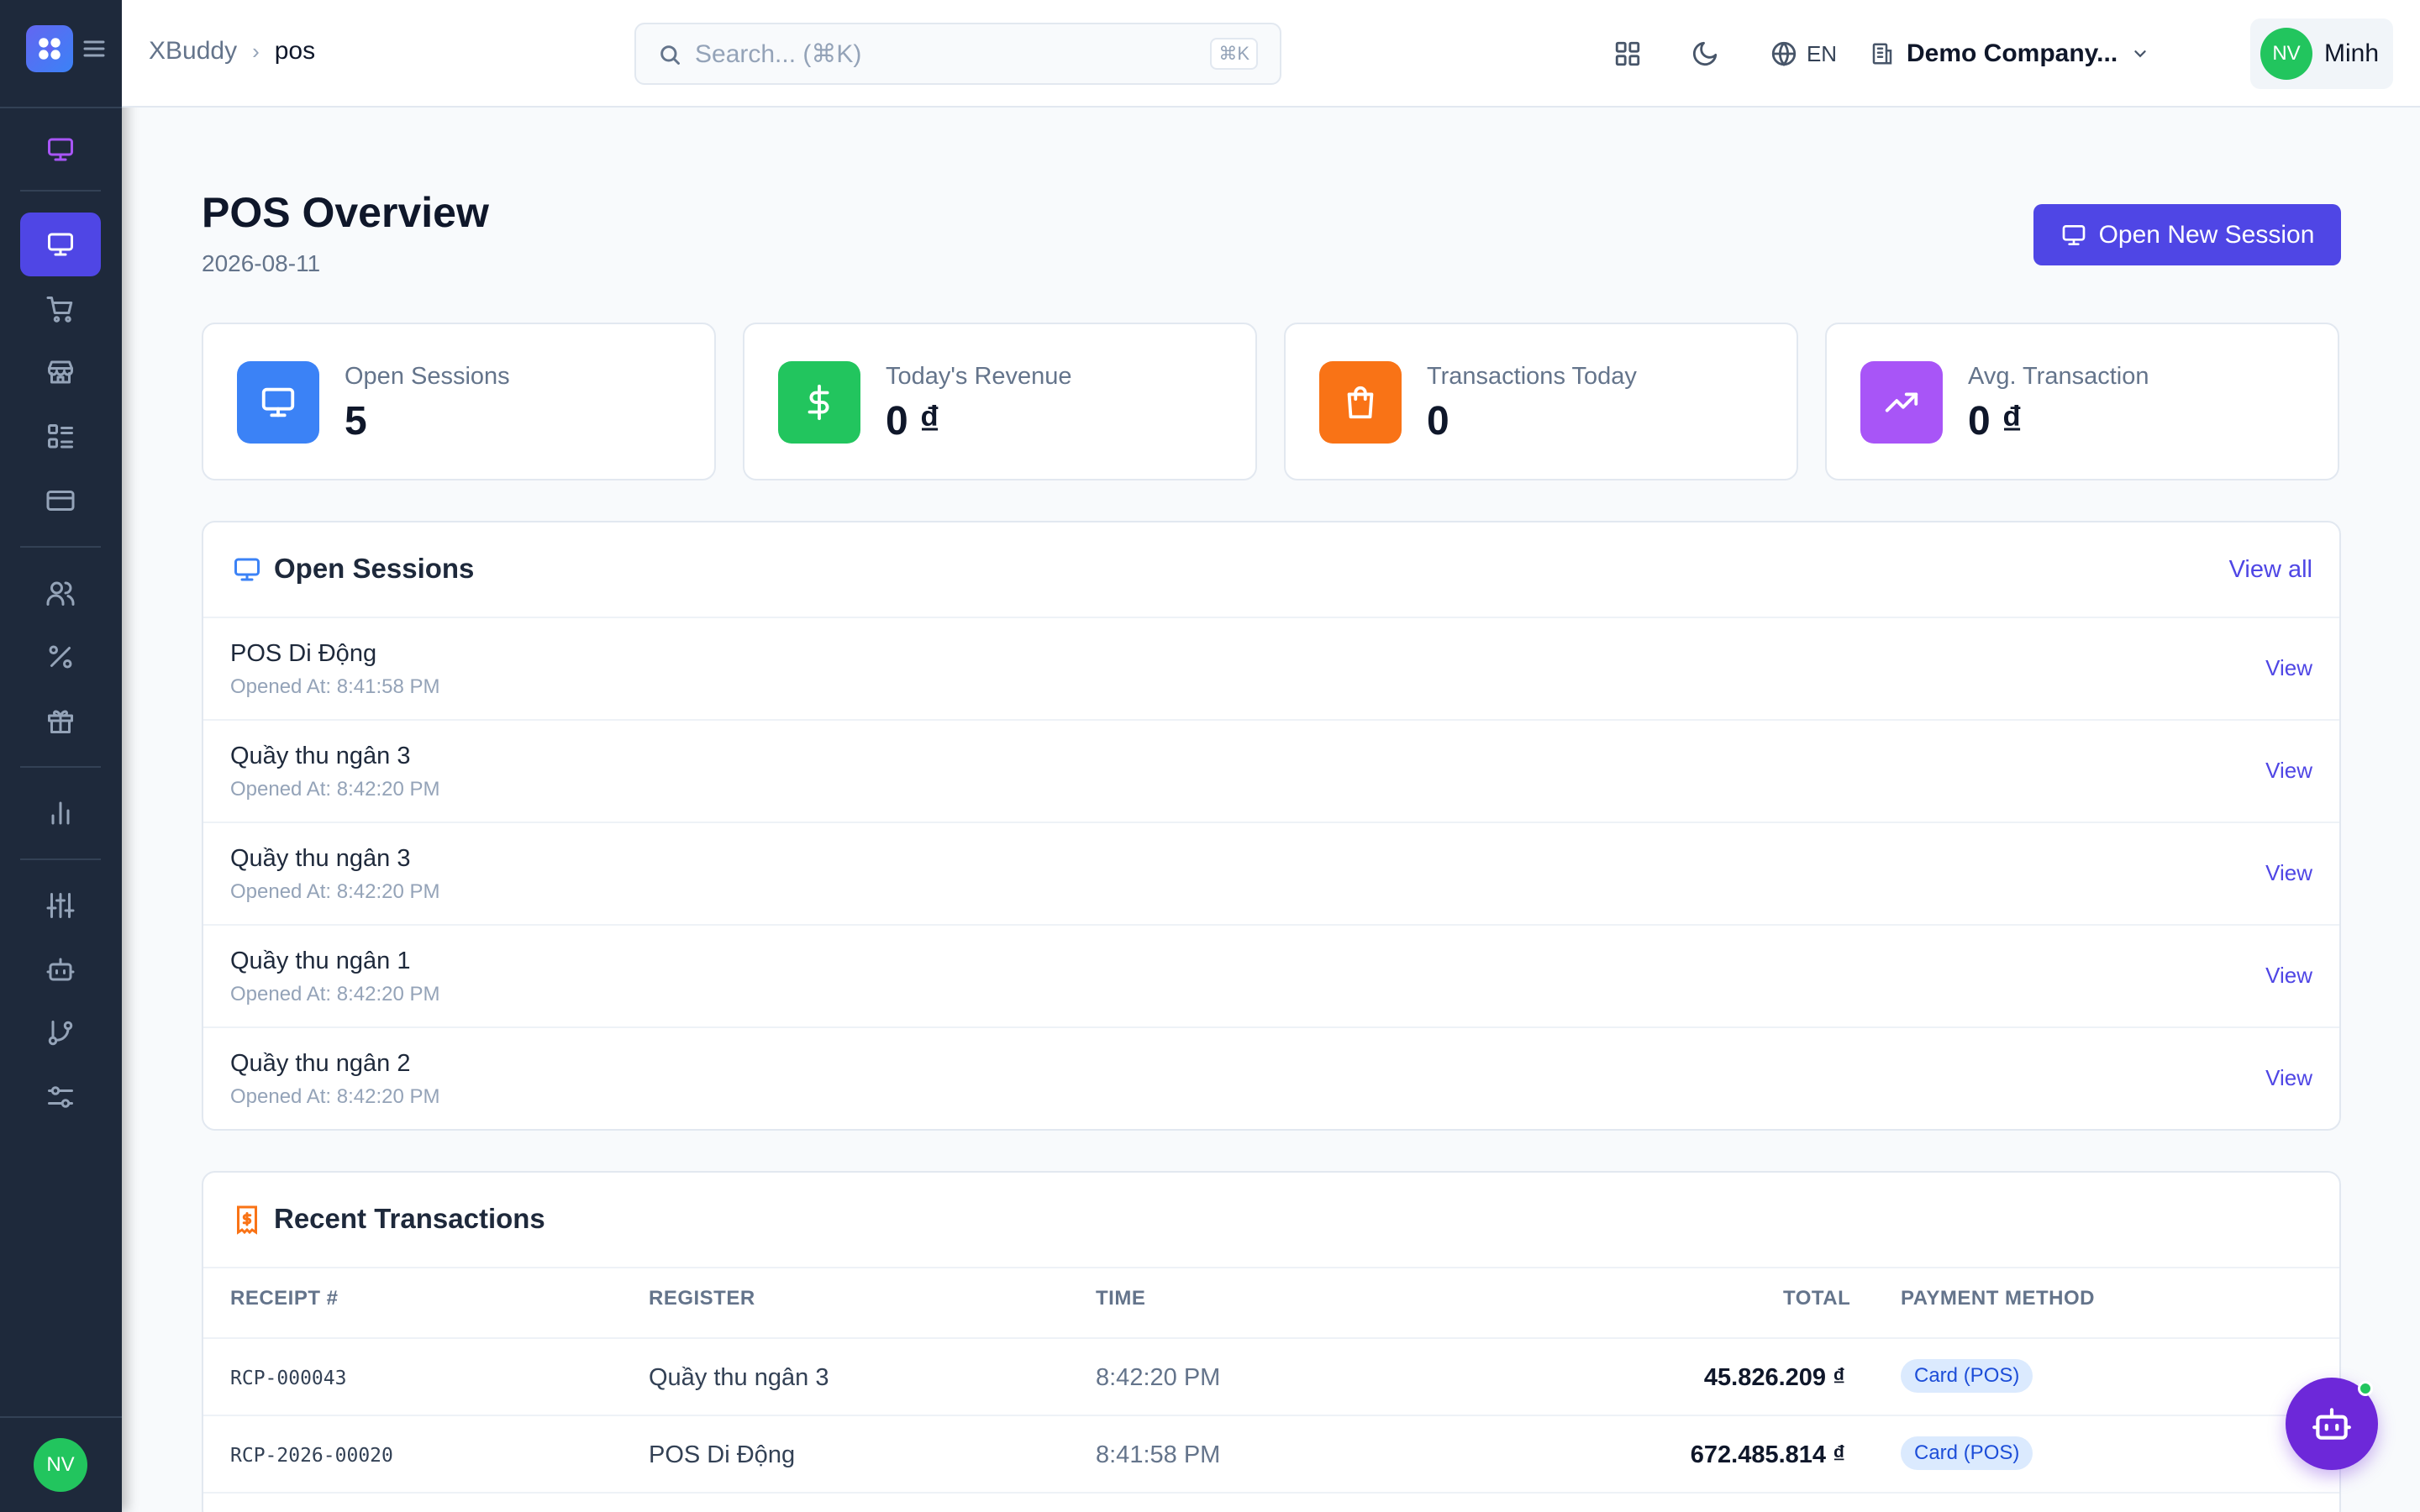 This screenshot has height=1512, width=2420. I want to click on gift-icon, so click(60, 721).